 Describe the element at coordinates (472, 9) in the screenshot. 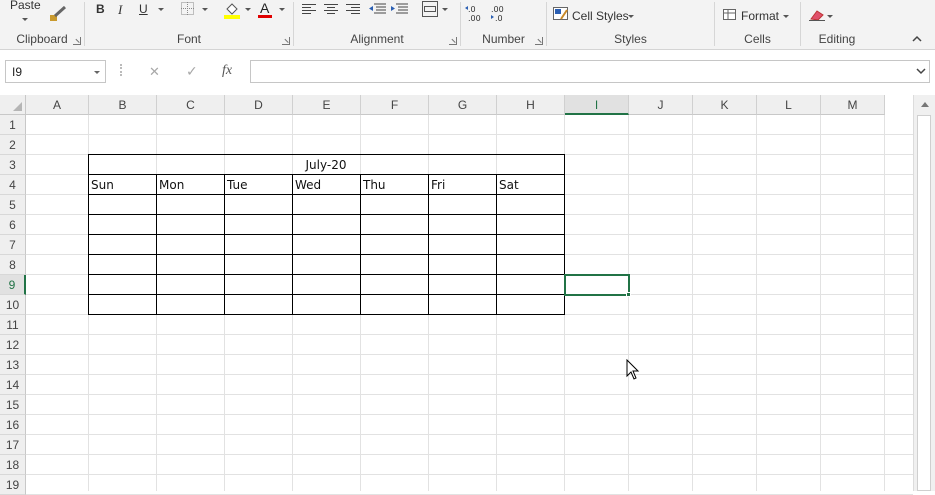

I see `svg-text: .0` at that location.